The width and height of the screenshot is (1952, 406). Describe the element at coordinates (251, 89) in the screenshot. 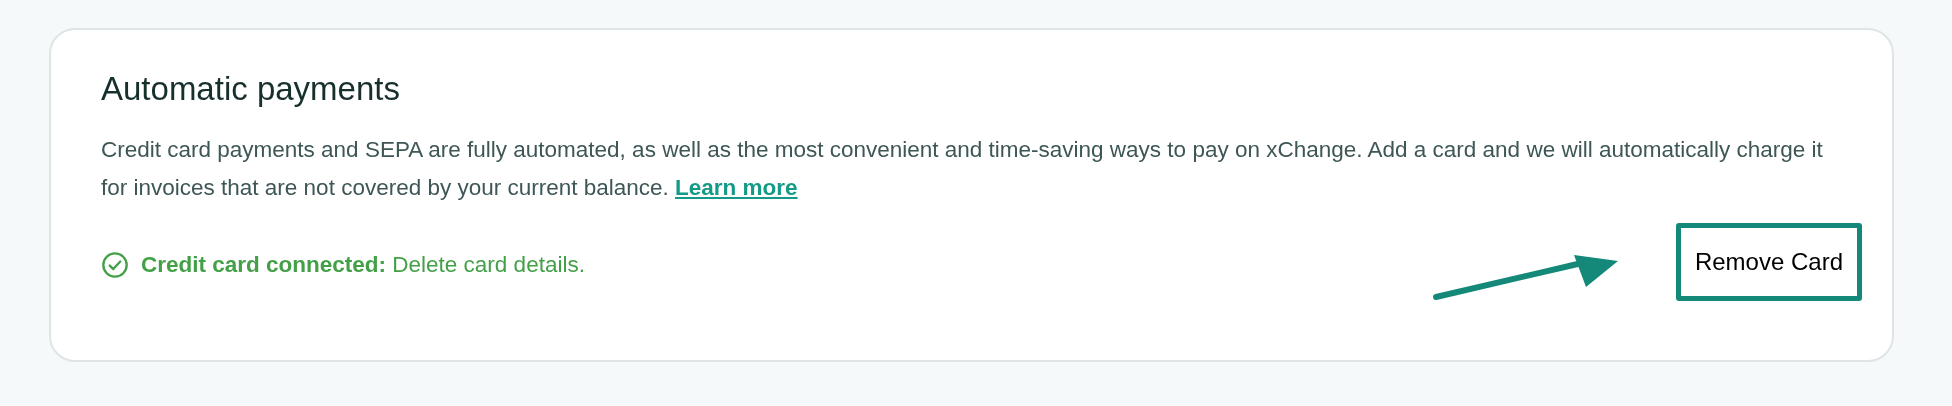

I see `section-title: Automatic payments` at that location.